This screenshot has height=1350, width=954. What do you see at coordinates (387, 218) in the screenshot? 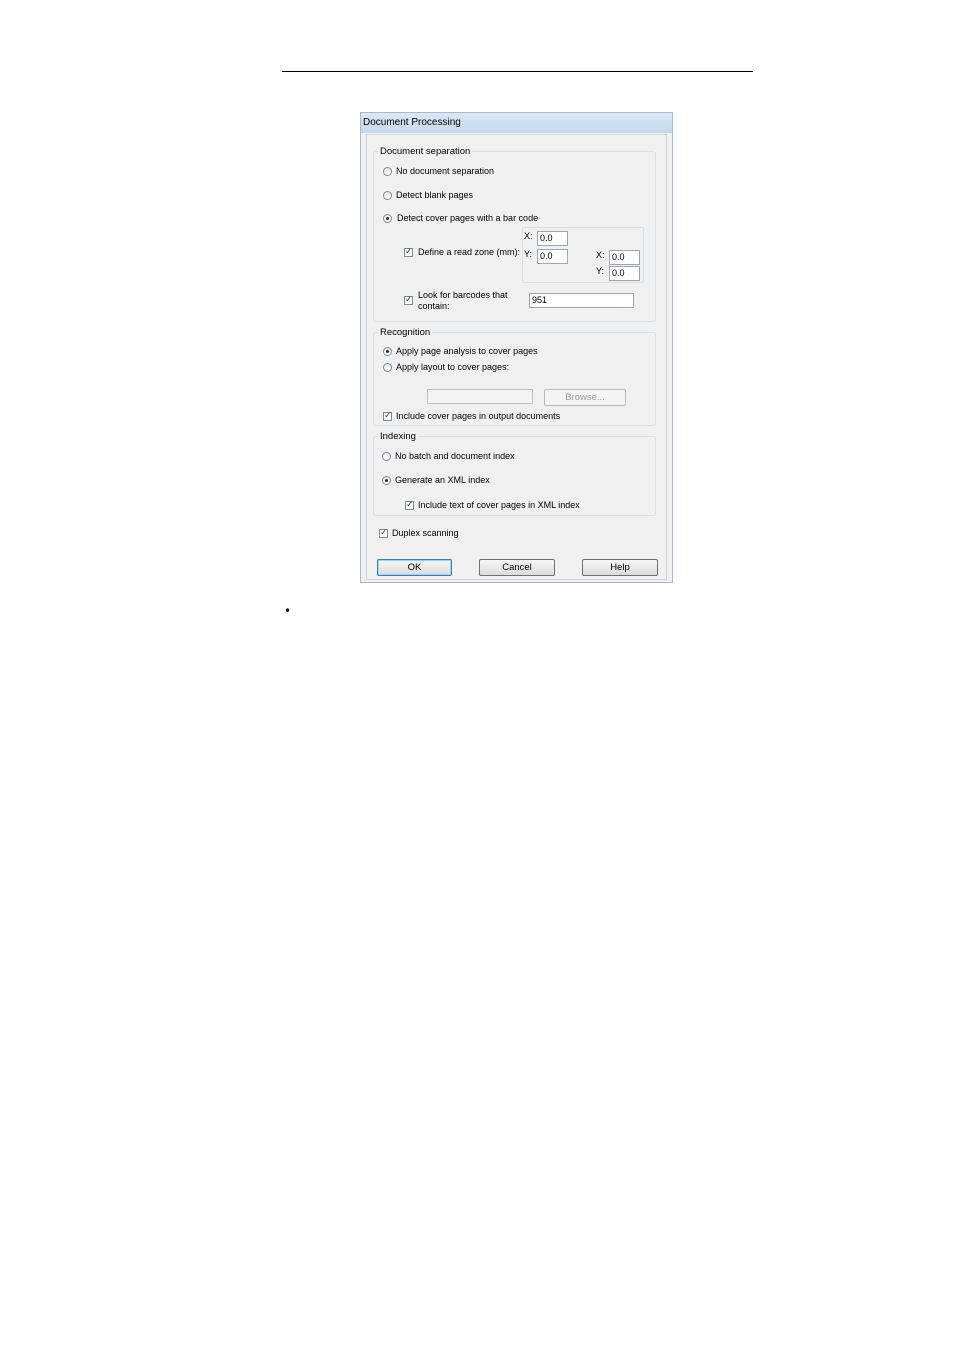
I see `detect-cover-pages-radio` at bounding box center [387, 218].